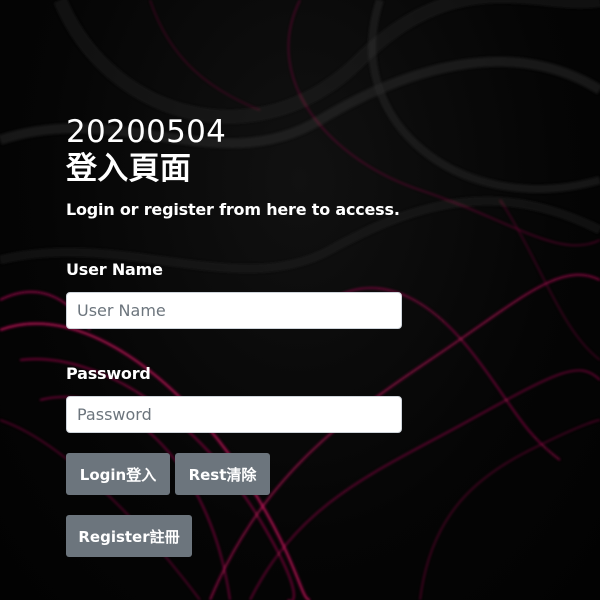 The image size is (600, 600). I want to click on reset-button: Rest清除, so click(222, 474).